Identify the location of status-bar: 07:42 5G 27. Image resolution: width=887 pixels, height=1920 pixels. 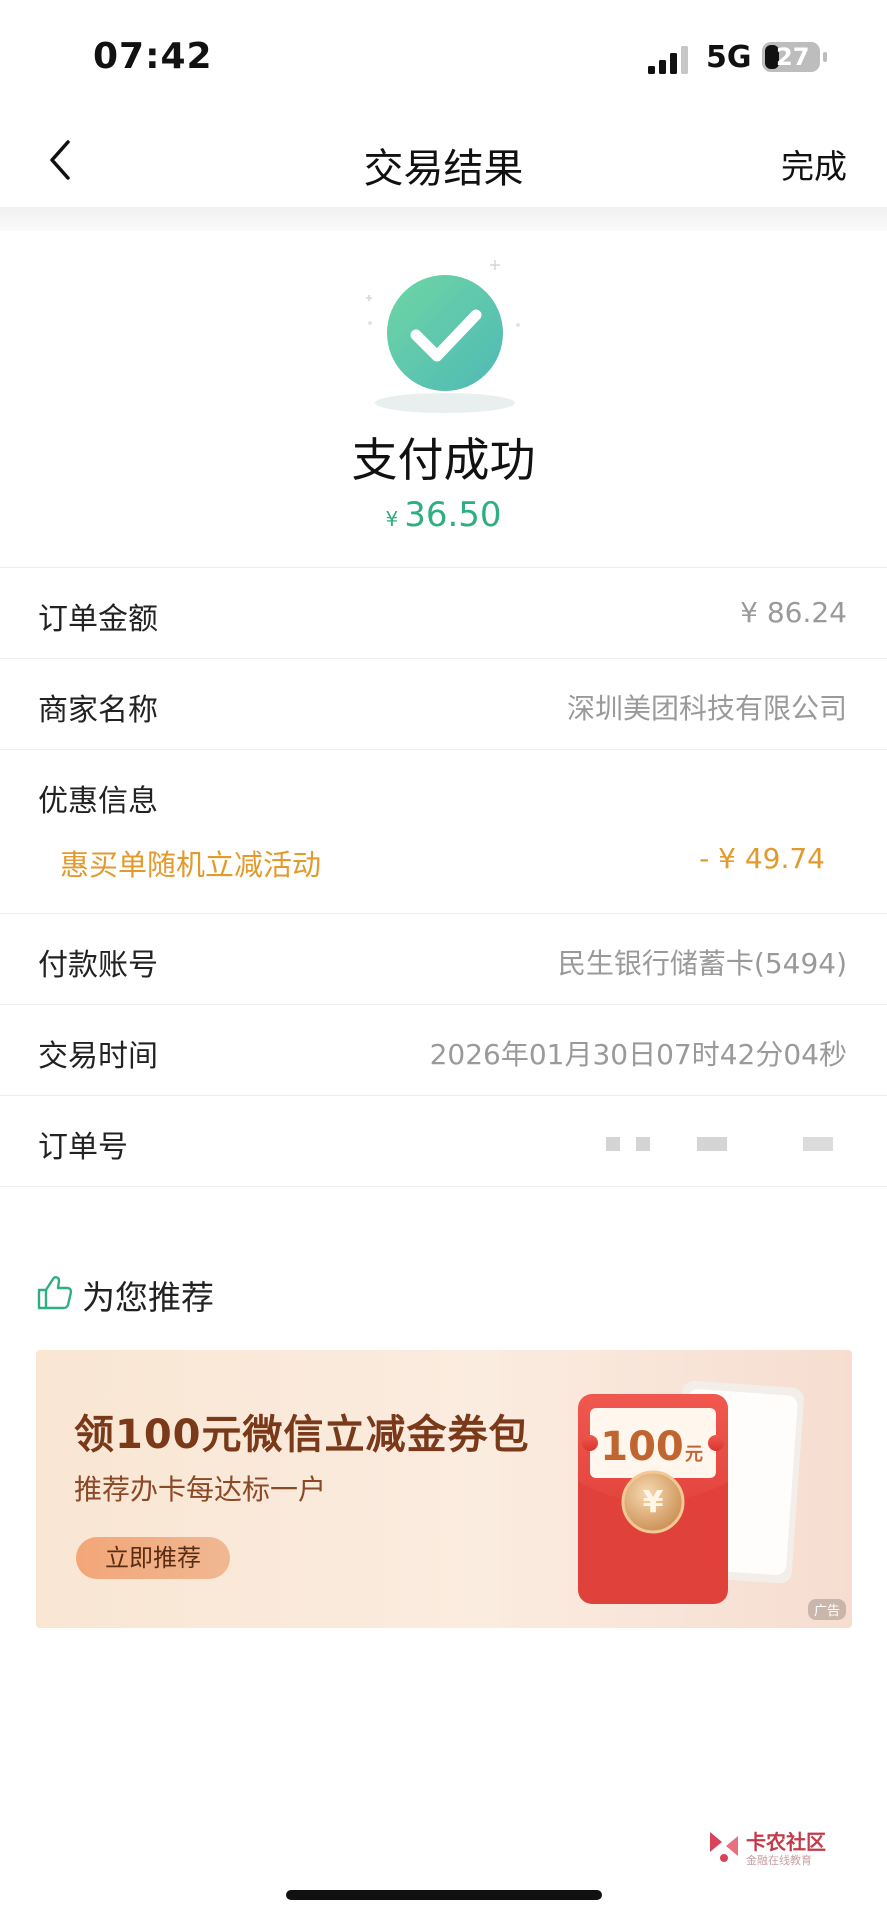
(443, 55).